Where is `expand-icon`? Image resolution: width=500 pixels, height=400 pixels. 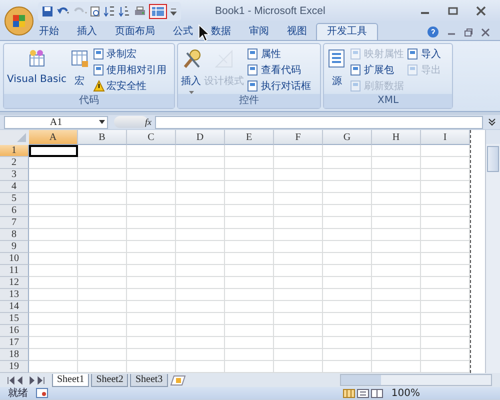
expand-icon is located at coordinates (492, 122).